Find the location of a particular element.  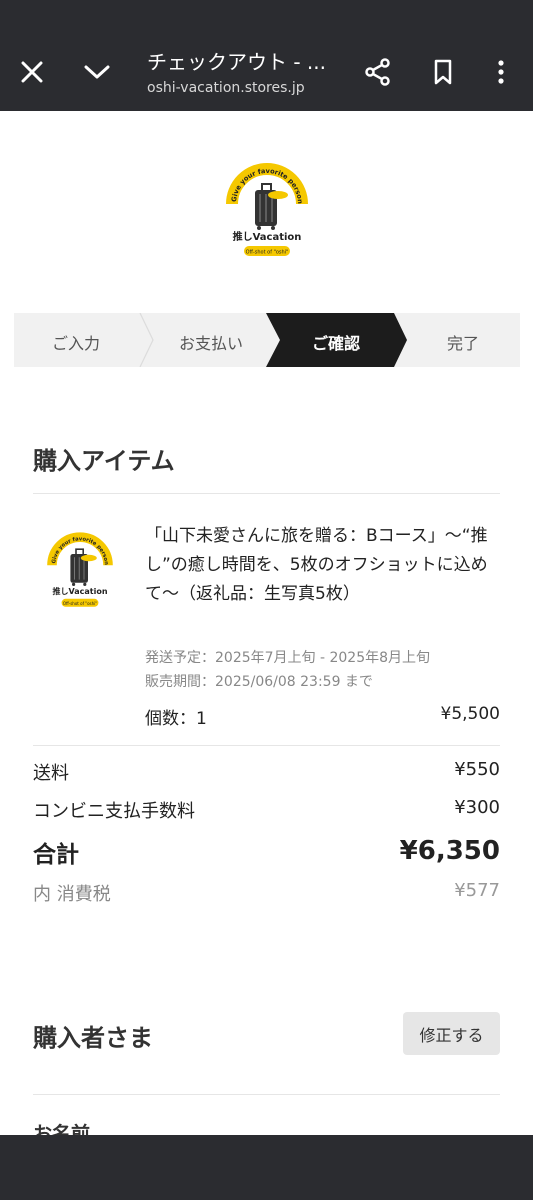

shipping-label: 送料 is located at coordinates (51, 773).